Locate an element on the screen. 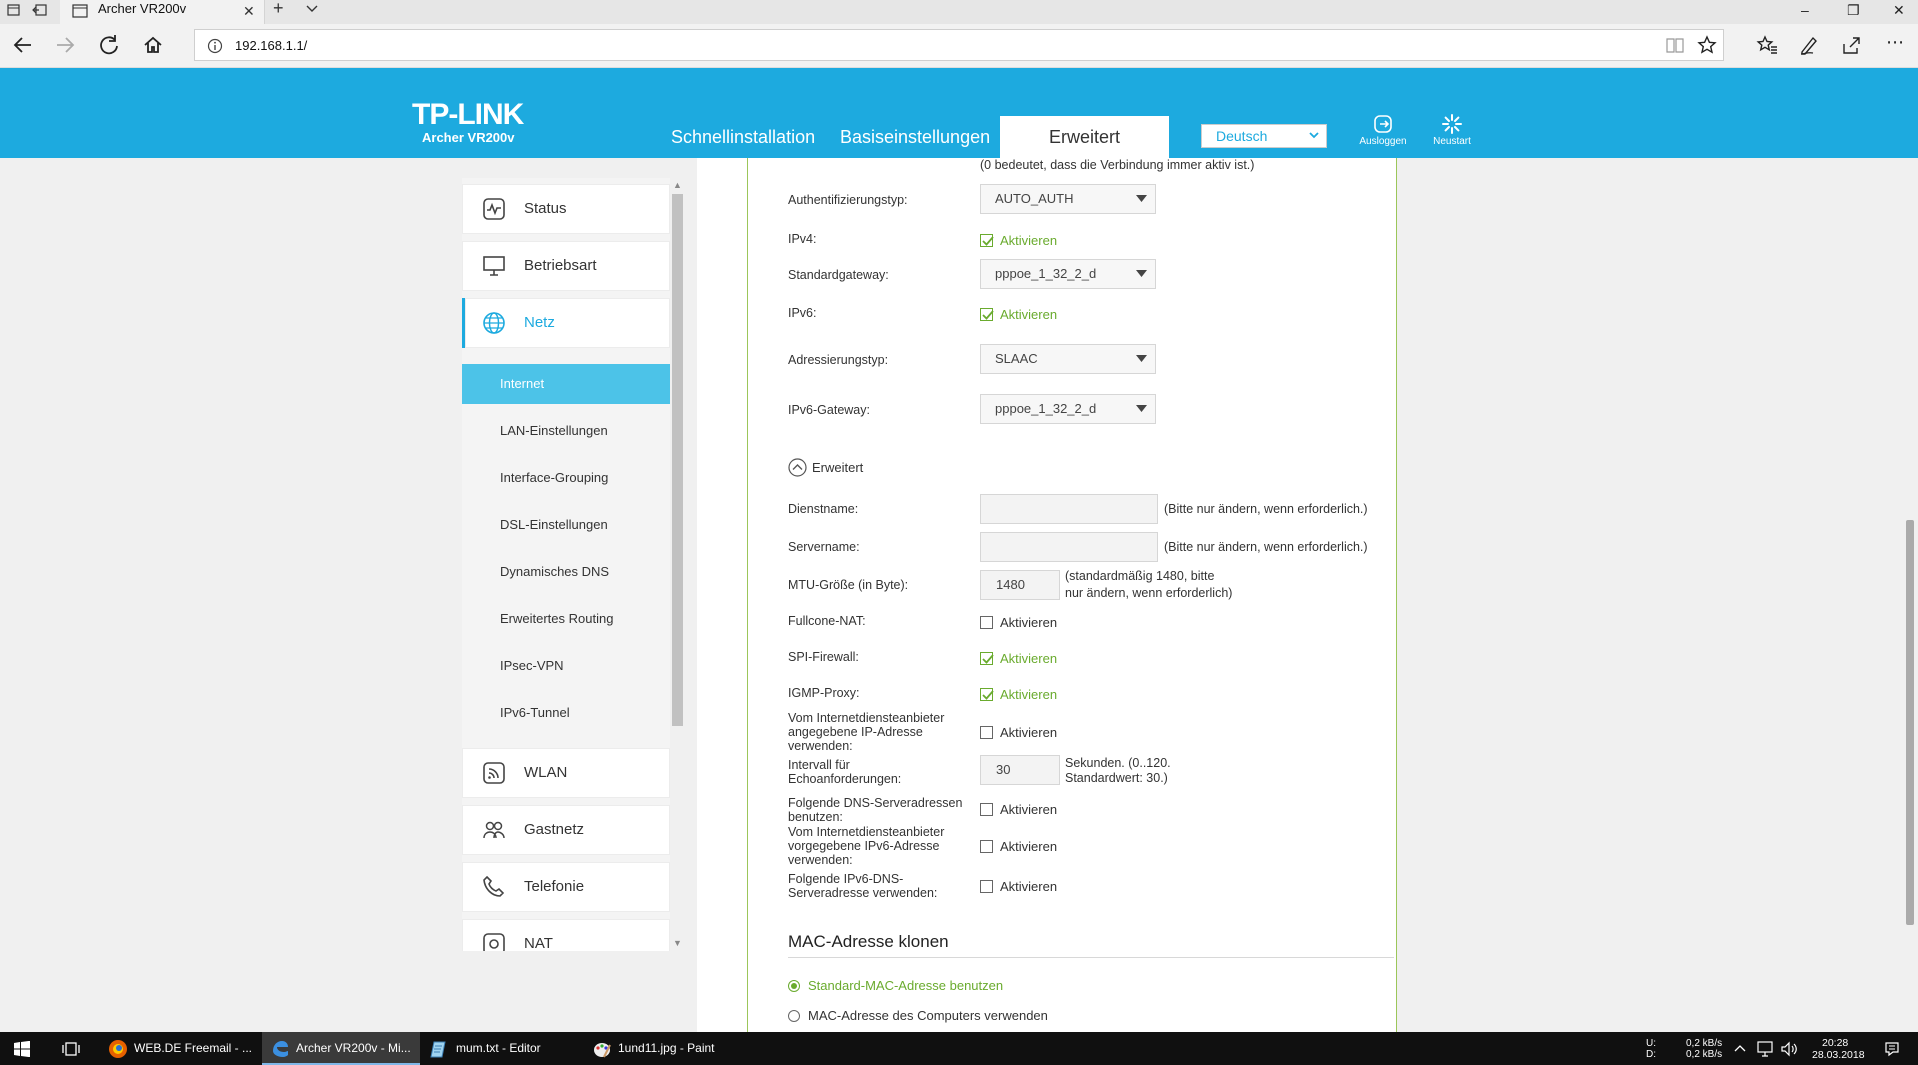 This screenshot has width=1918, height=1065. sidebar-item-betriebsart: Betriebsart is located at coordinates (566, 266).